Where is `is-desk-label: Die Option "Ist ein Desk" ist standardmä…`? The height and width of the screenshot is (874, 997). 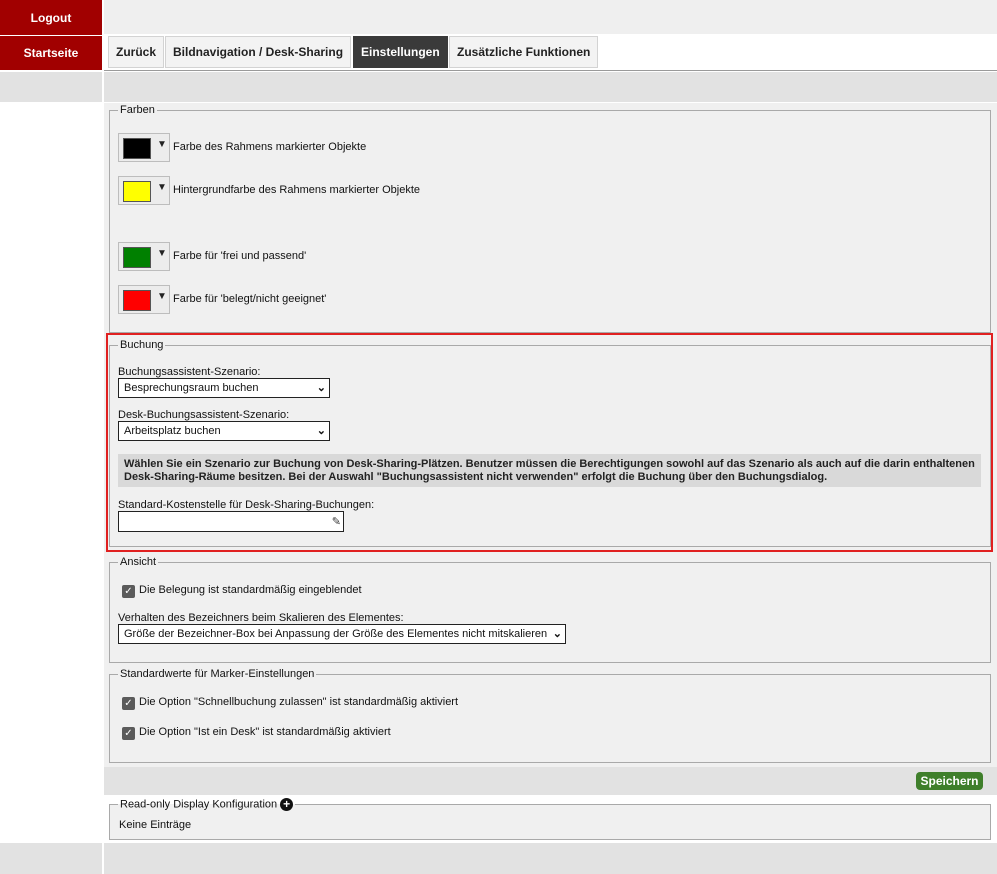 is-desk-label: Die Option "Ist ein Desk" ist standardmä… is located at coordinates (265, 732).